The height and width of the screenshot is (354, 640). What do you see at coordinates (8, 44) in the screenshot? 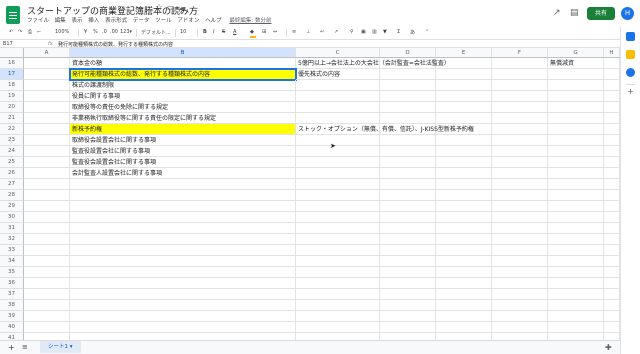
I see `name-box: B17` at bounding box center [8, 44].